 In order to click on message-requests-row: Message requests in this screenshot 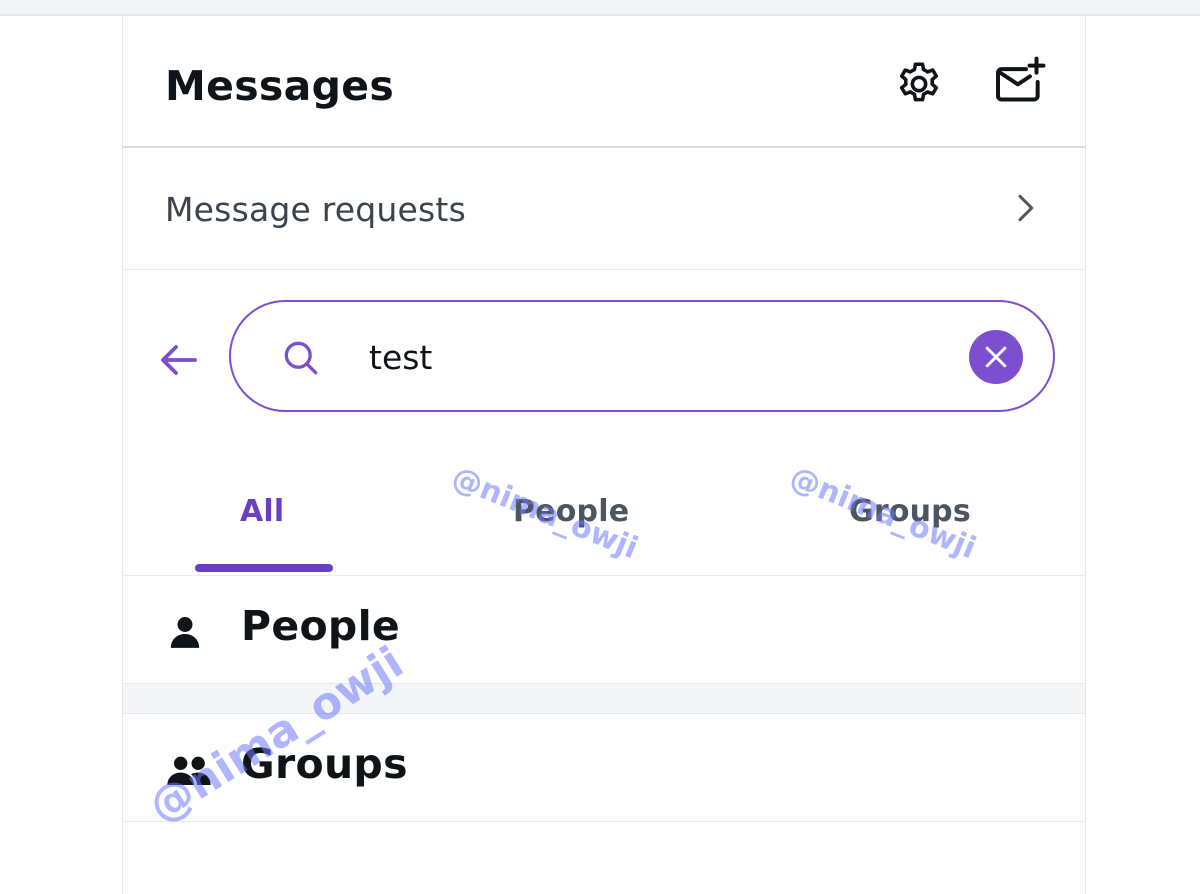, I will do `click(604, 209)`.